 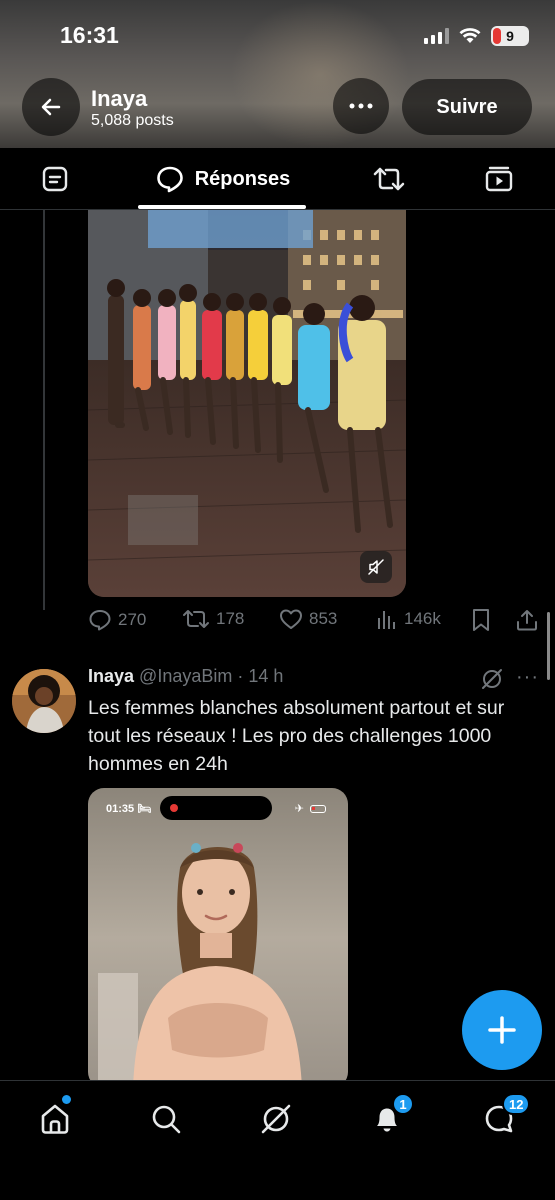 What do you see at coordinates (548, 646) in the screenshot?
I see `scrollbar` at bounding box center [548, 646].